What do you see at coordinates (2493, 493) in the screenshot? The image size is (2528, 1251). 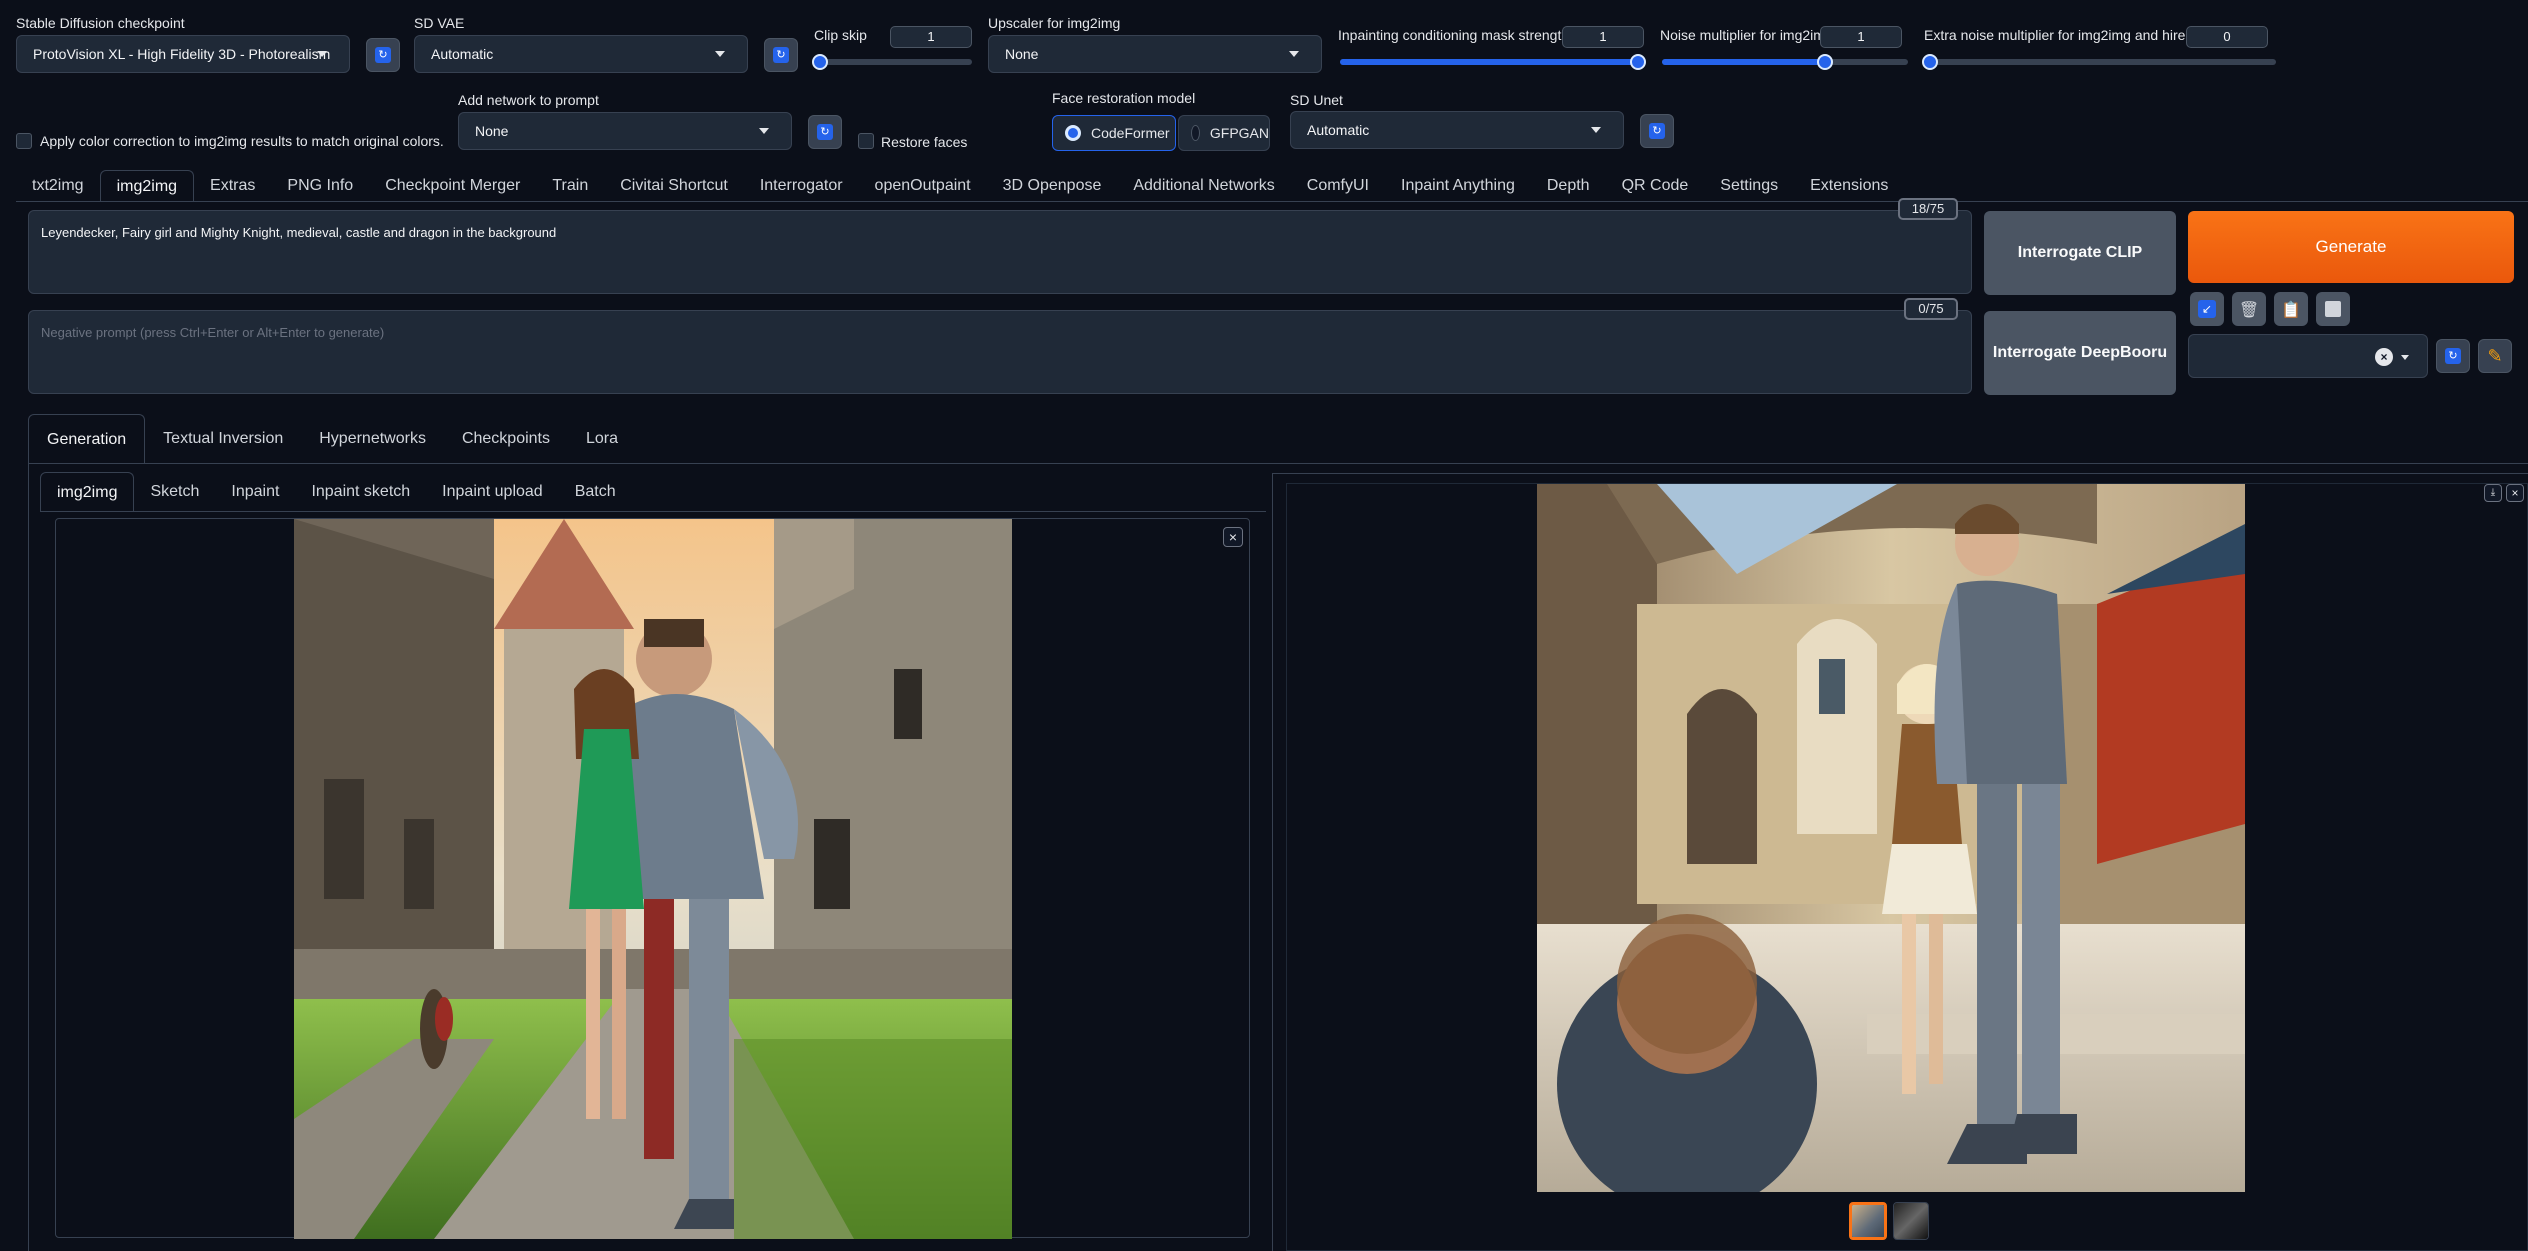 I see `download-button: ⤓` at bounding box center [2493, 493].